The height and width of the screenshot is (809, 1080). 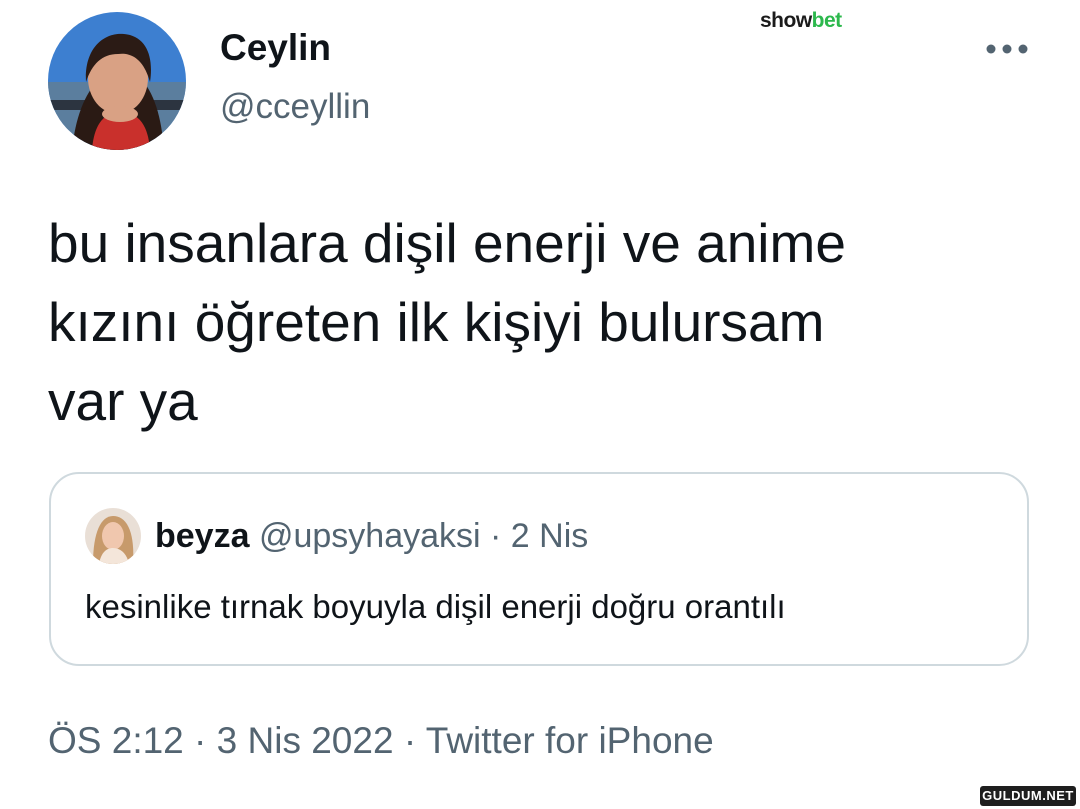 I want to click on tweet-date: 3 Nis 2022, so click(x=305, y=740).